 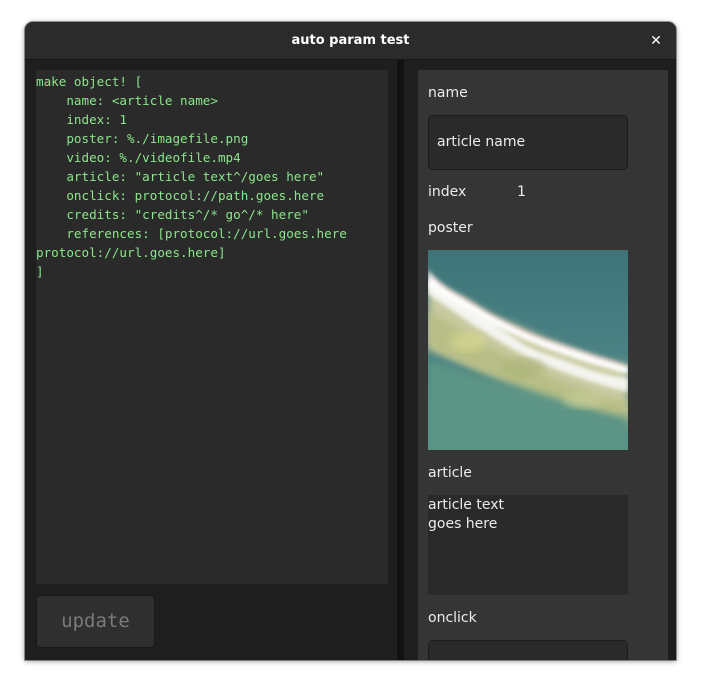 What do you see at coordinates (528, 350) in the screenshot?
I see `poster-image` at bounding box center [528, 350].